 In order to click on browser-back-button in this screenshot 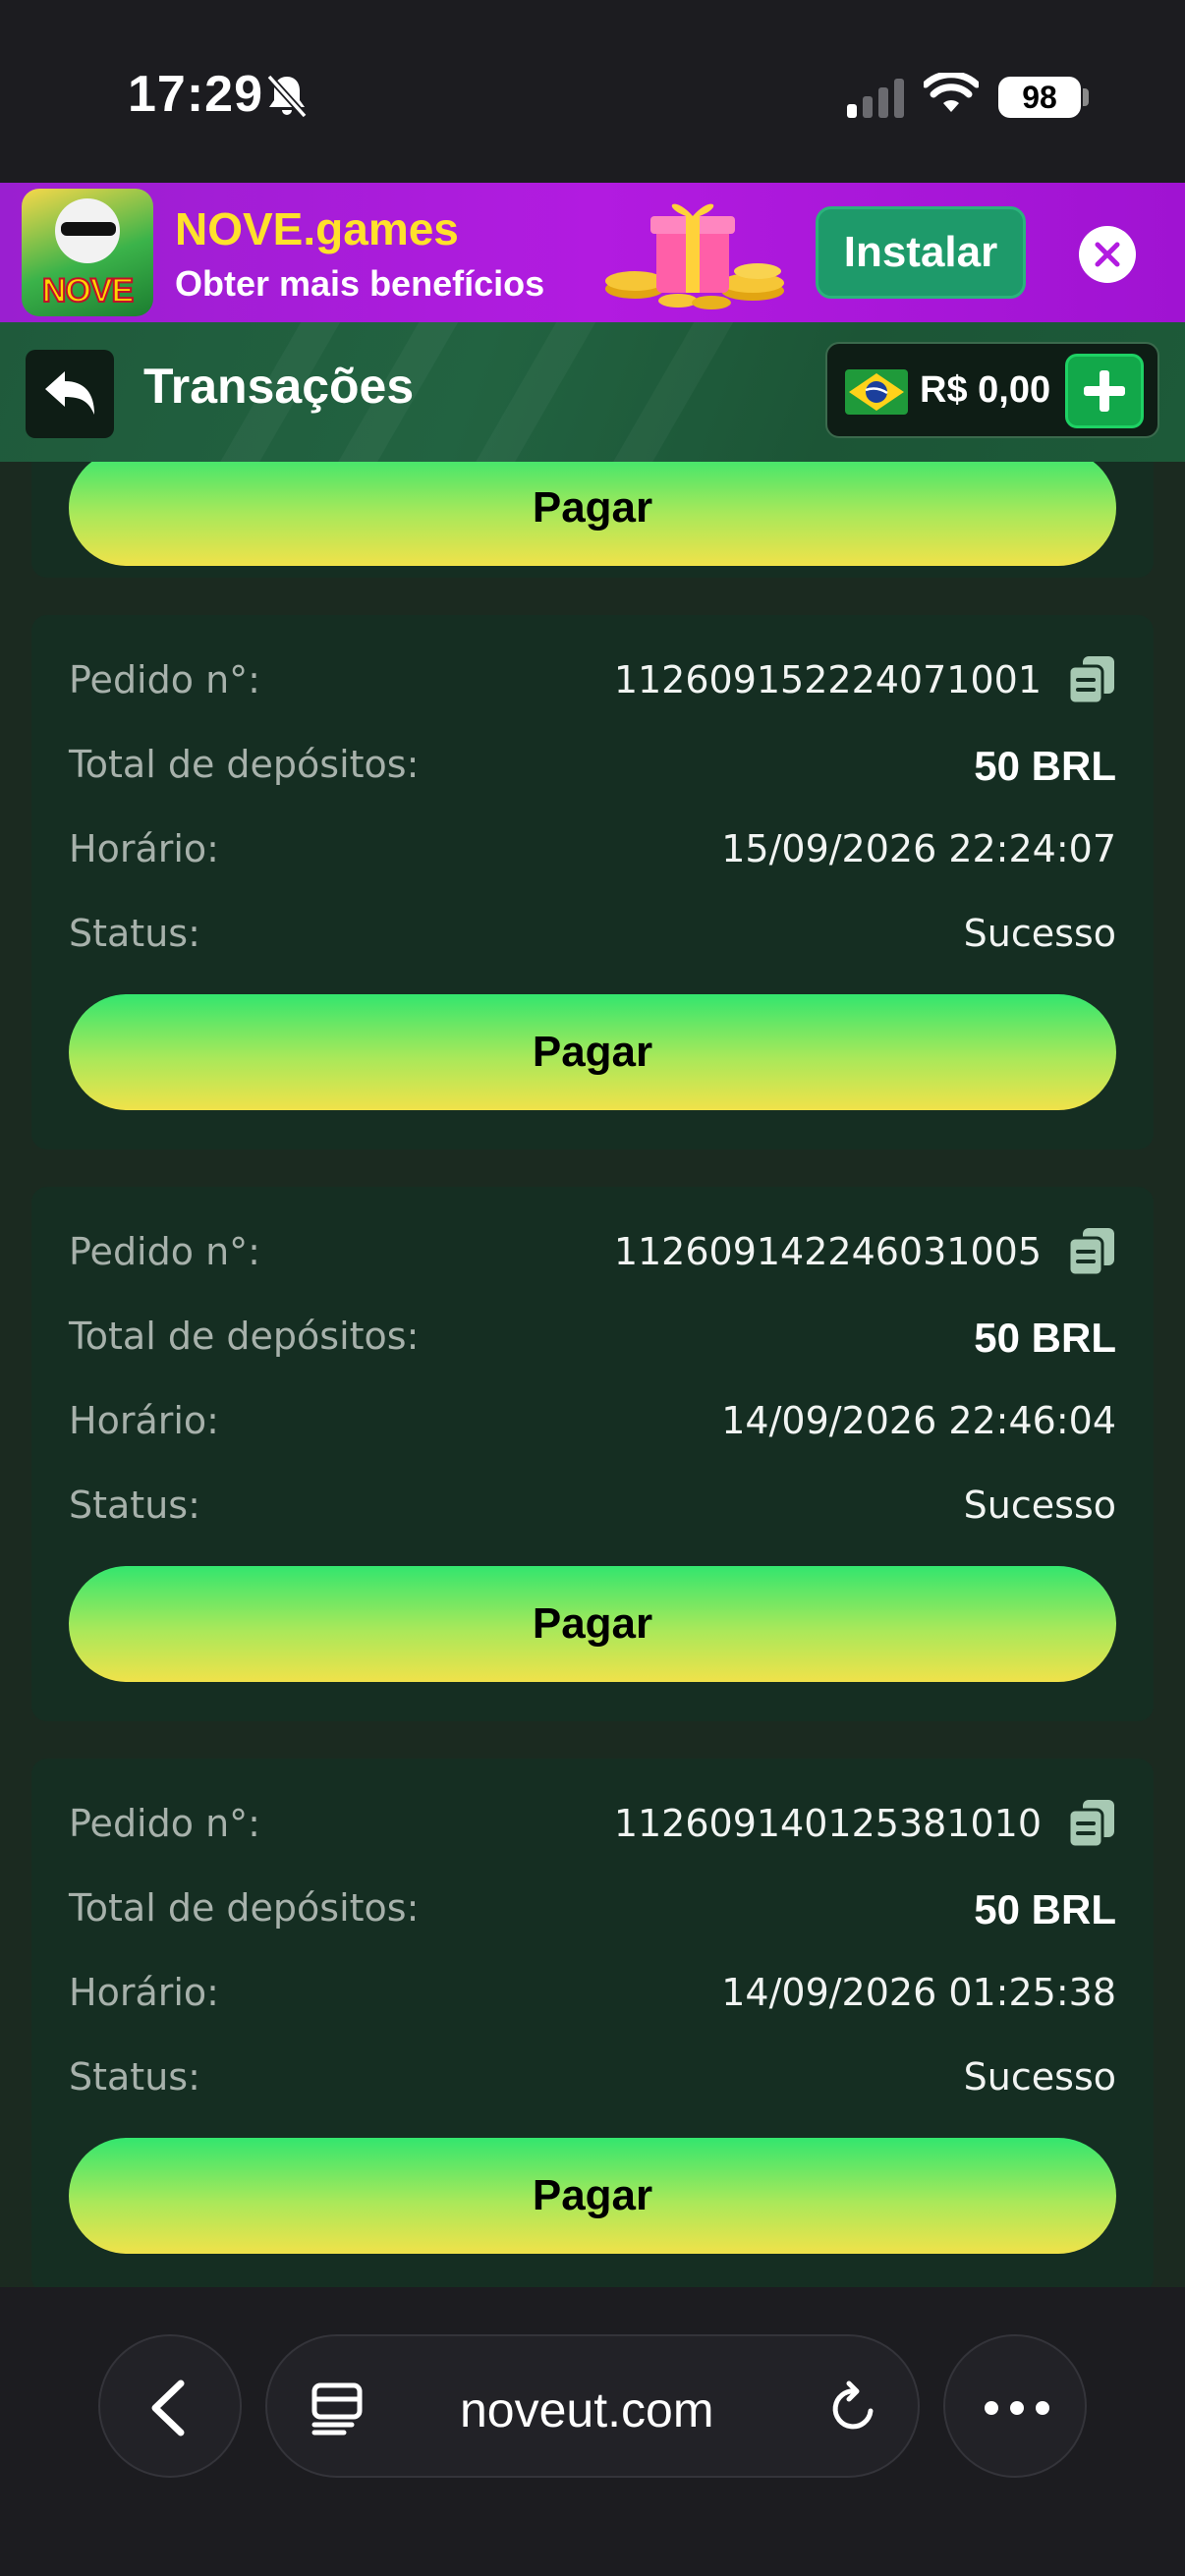, I will do `click(170, 2406)`.